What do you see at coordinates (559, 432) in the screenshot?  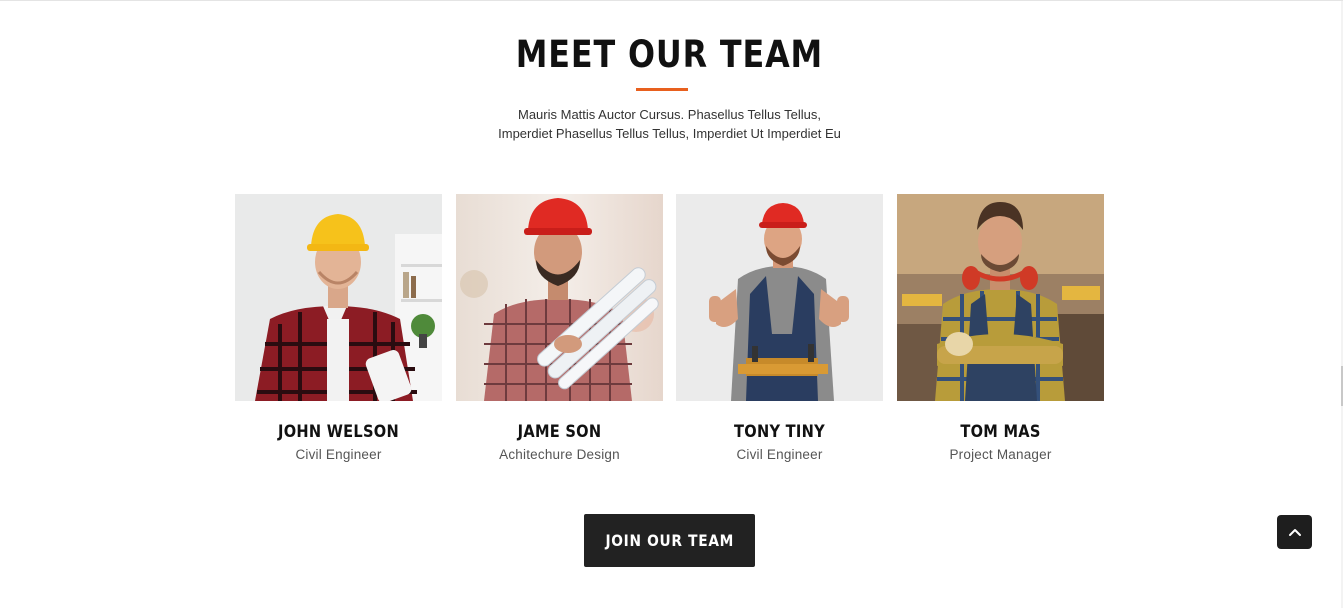 I see `team-member-name: JAME SON` at bounding box center [559, 432].